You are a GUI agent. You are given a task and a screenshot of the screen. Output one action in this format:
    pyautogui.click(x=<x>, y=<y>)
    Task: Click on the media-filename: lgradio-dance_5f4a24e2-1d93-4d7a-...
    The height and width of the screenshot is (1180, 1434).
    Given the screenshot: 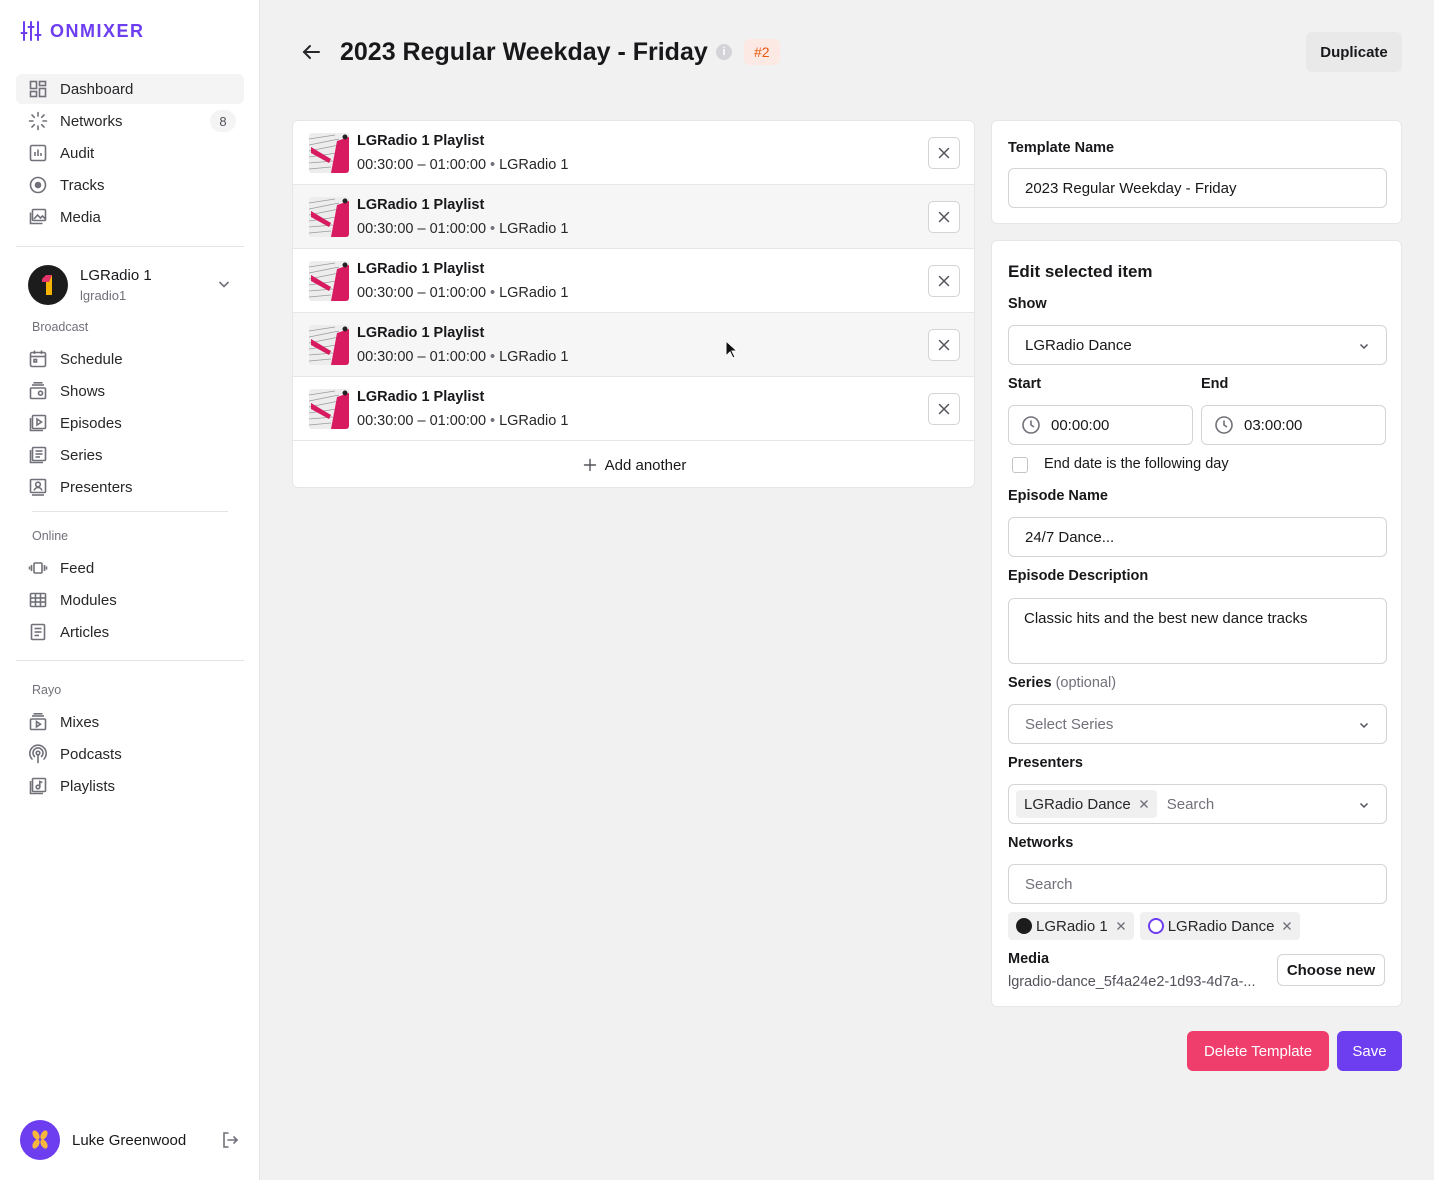 What is the action you would take?
    pyautogui.click(x=1132, y=982)
    